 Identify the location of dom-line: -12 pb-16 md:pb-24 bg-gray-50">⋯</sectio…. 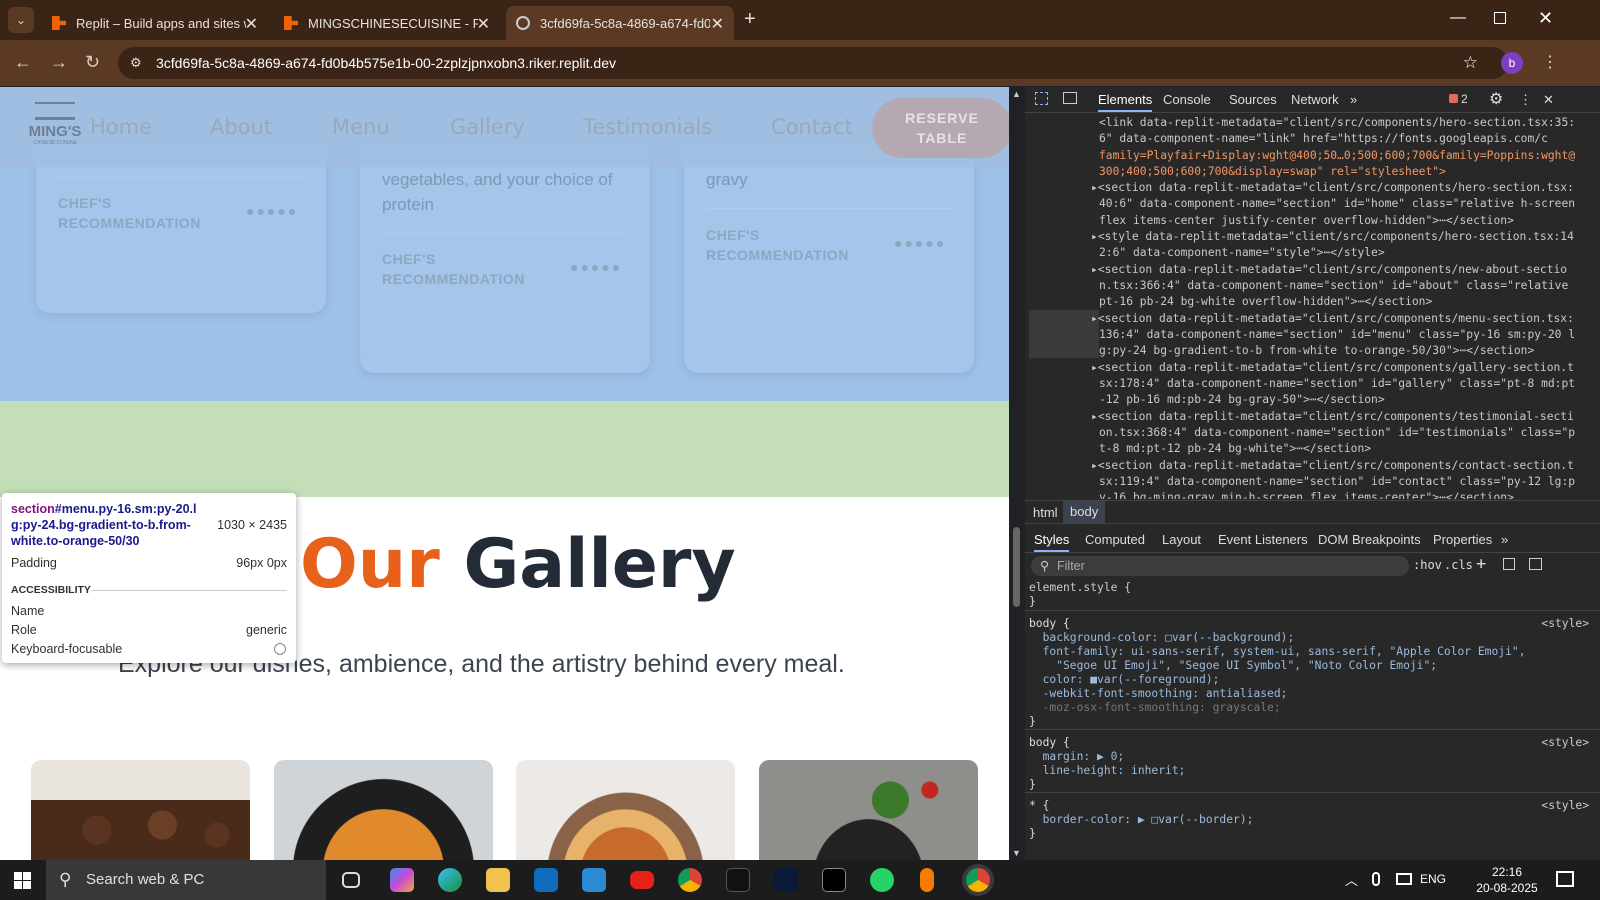
(1242, 400).